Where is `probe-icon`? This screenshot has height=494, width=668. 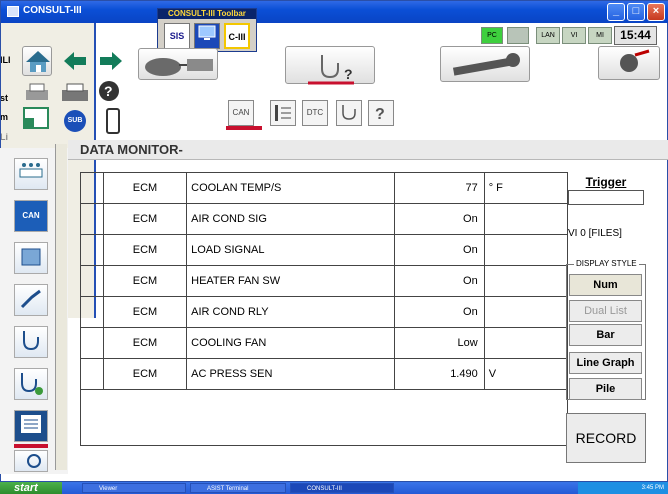 probe-icon is located at coordinates (31, 300).